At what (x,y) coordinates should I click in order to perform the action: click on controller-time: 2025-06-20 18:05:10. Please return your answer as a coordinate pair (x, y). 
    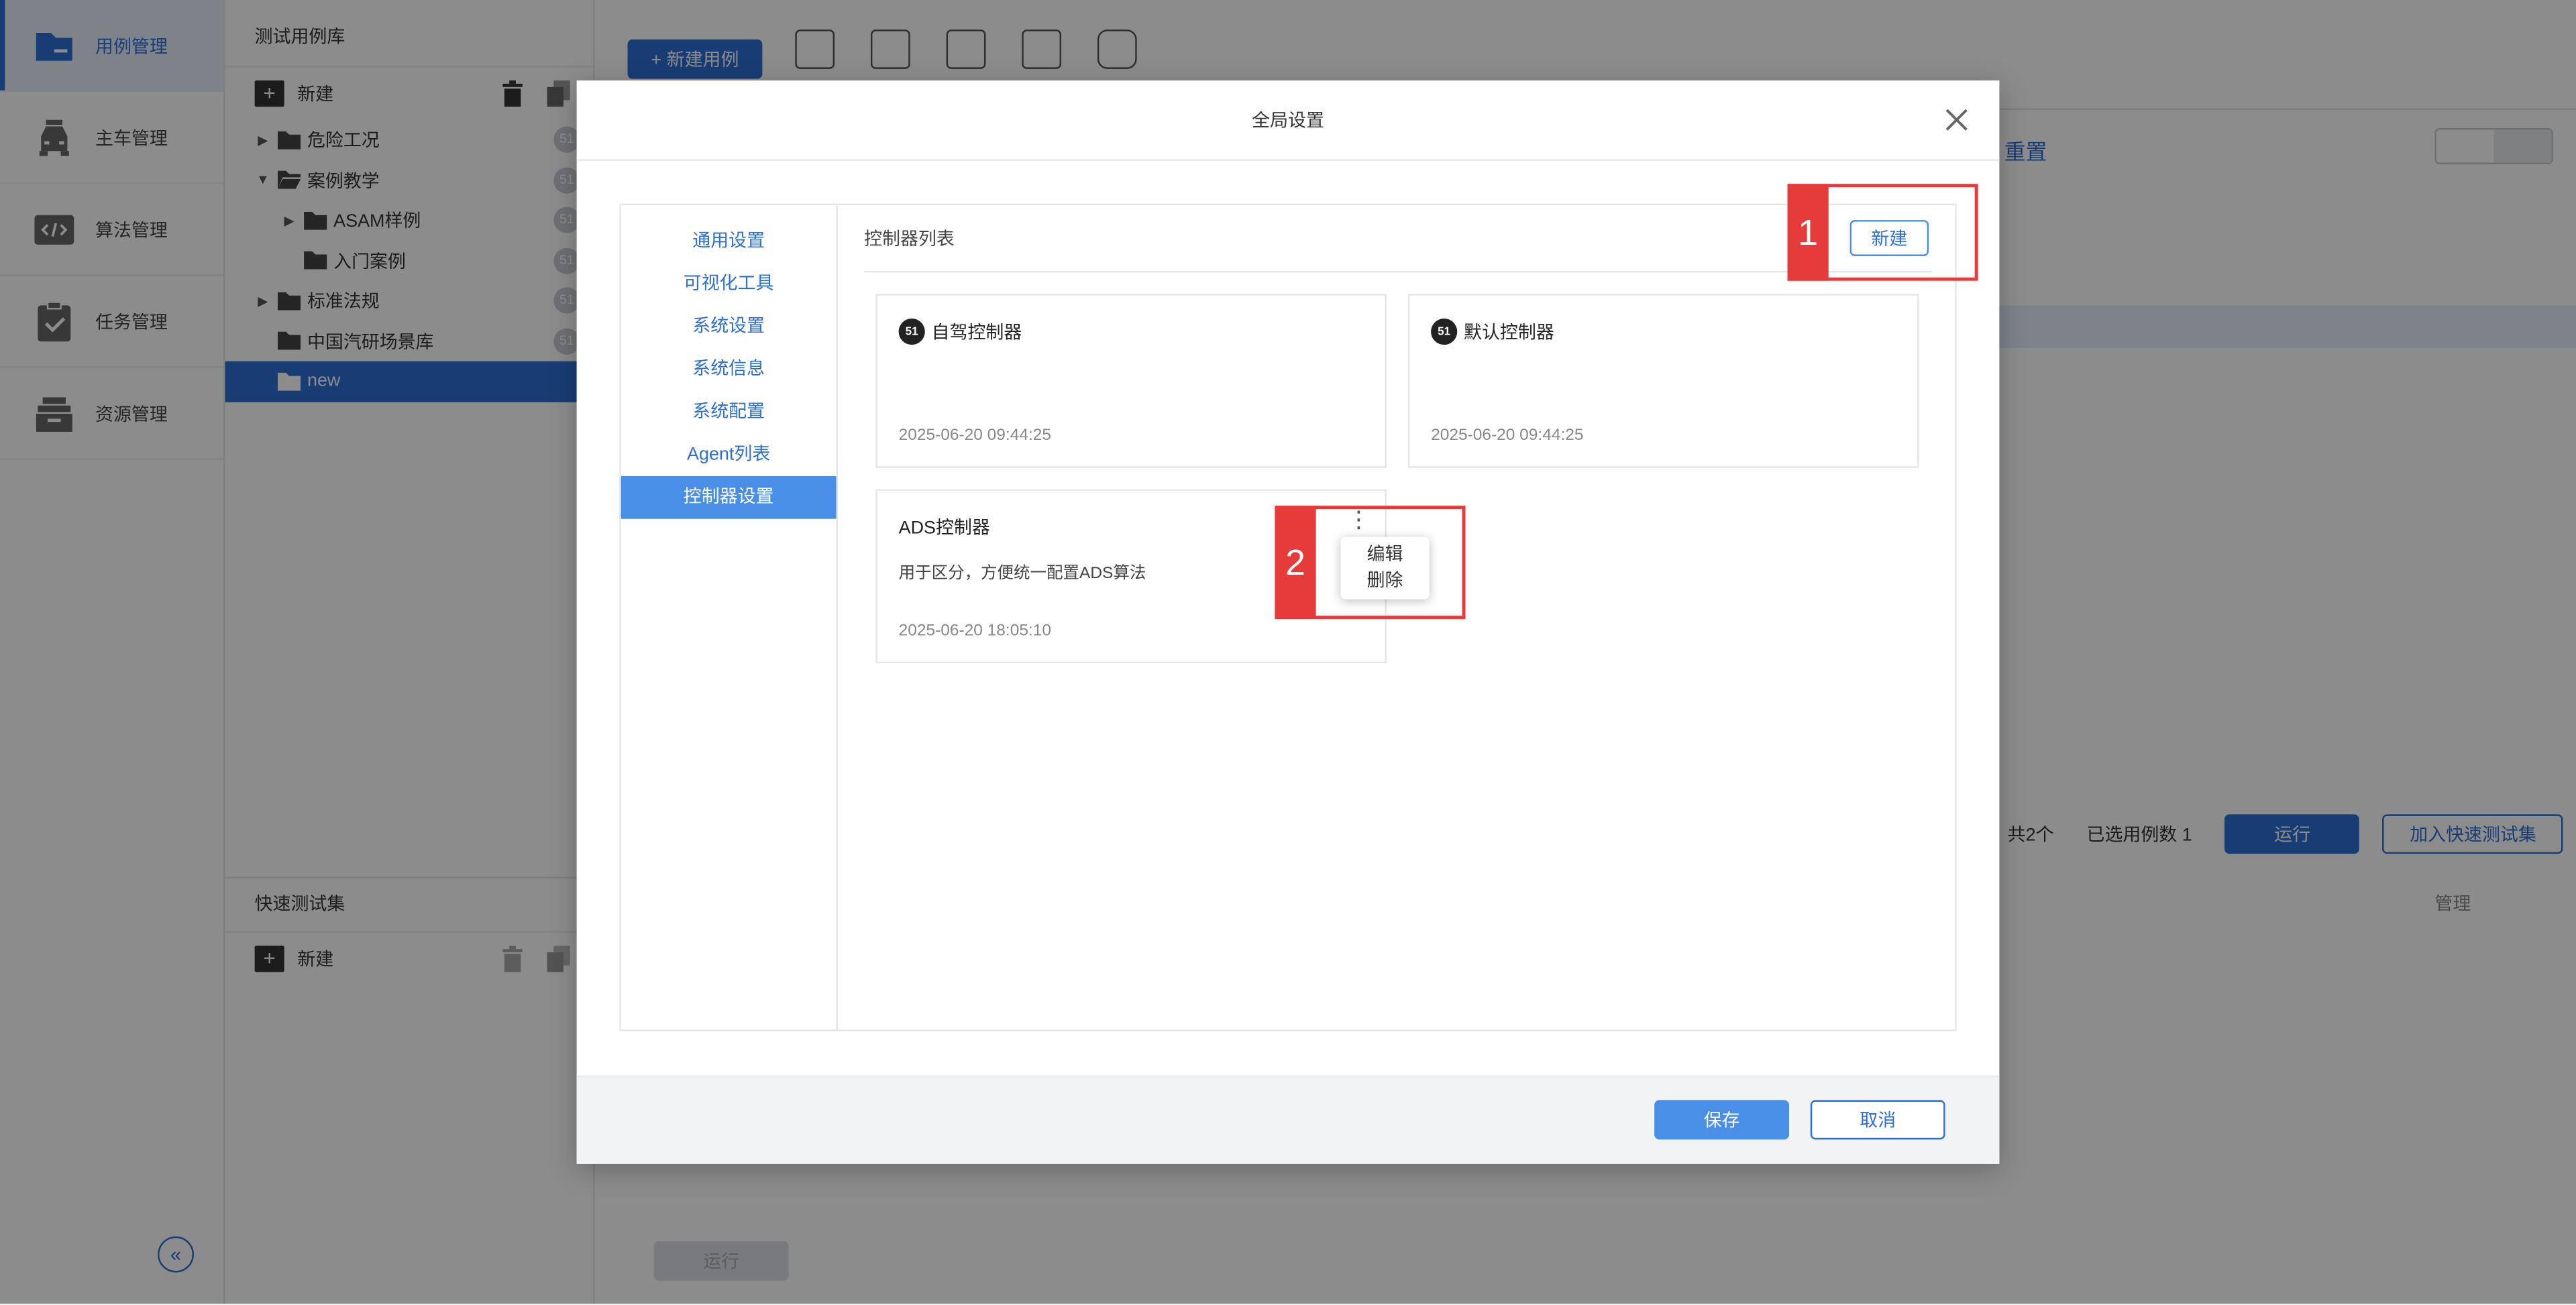
    Looking at the image, I should click on (975, 631).